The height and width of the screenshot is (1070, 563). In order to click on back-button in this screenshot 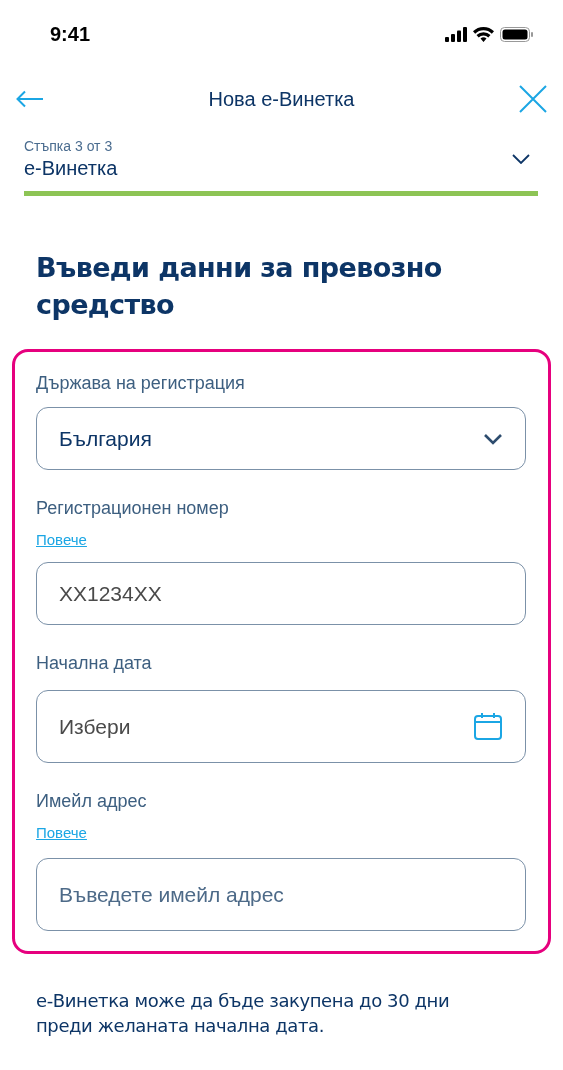, I will do `click(30, 99)`.